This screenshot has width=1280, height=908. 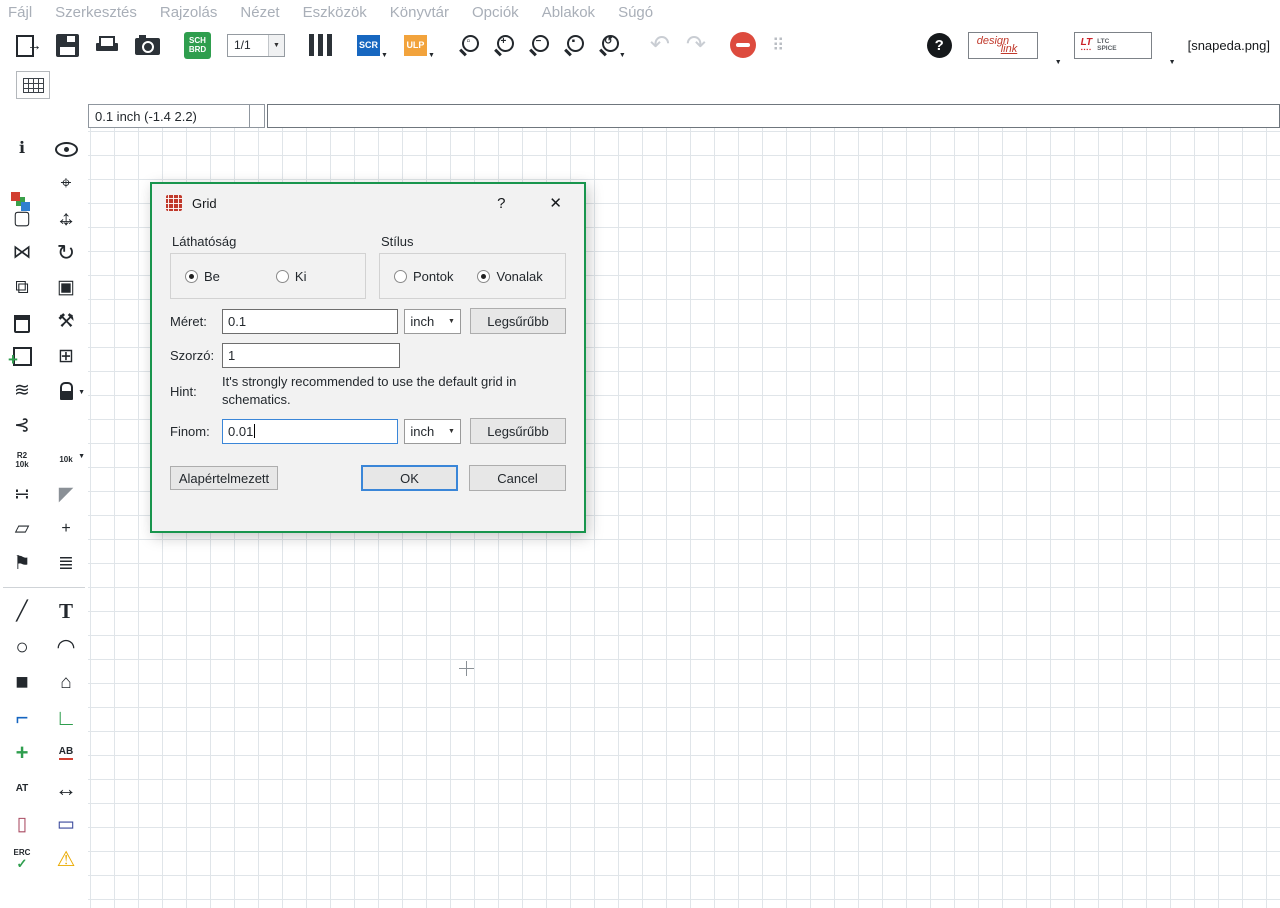 I want to click on zoom-dropdown-icon: ▼, so click(x=622, y=55).